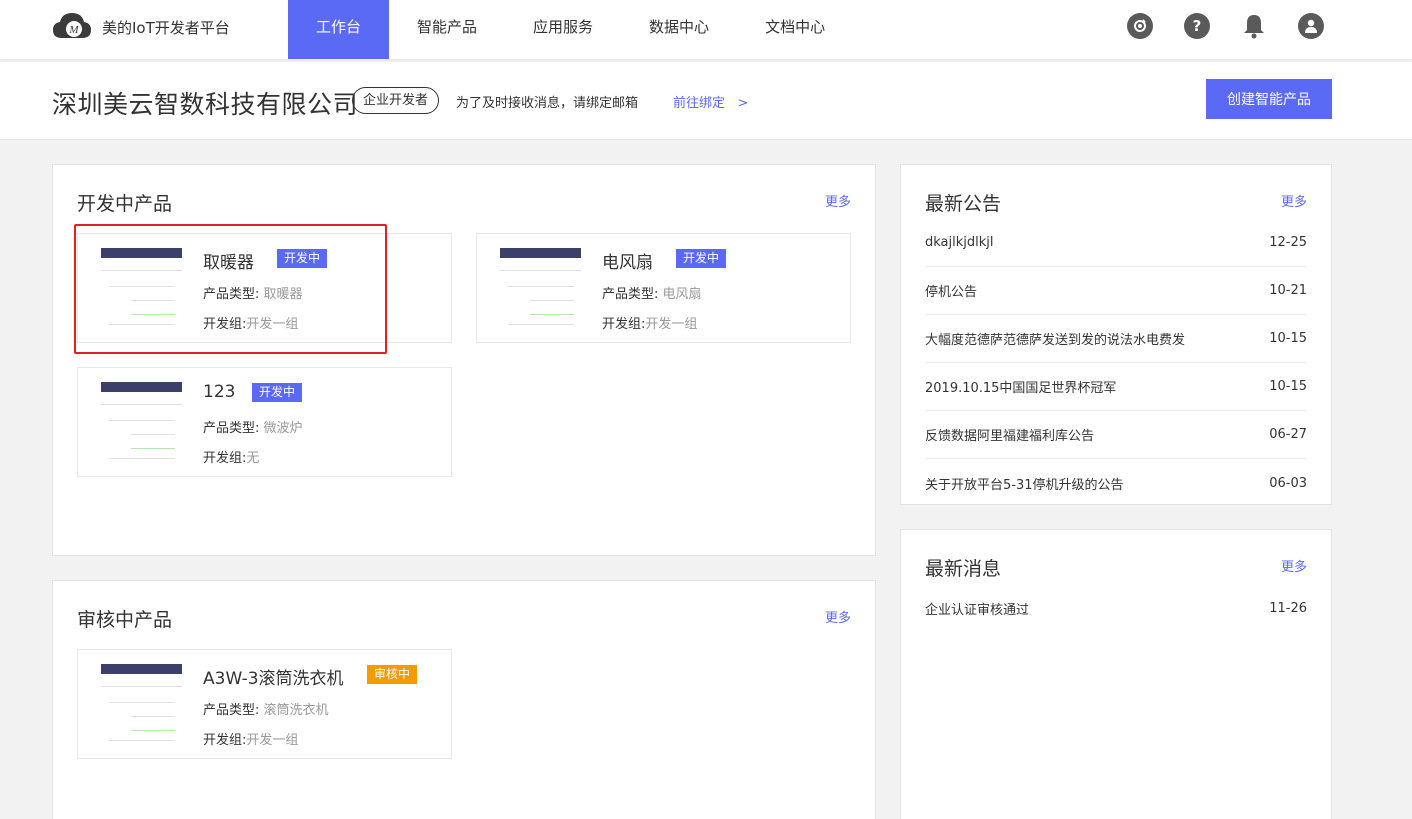 The height and width of the screenshot is (819, 1412). What do you see at coordinates (1116, 387) in the screenshot?
I see `list-item: 2019.10.15中国国足世界杯冠军 10-15` at bounding box center [1116, 387].